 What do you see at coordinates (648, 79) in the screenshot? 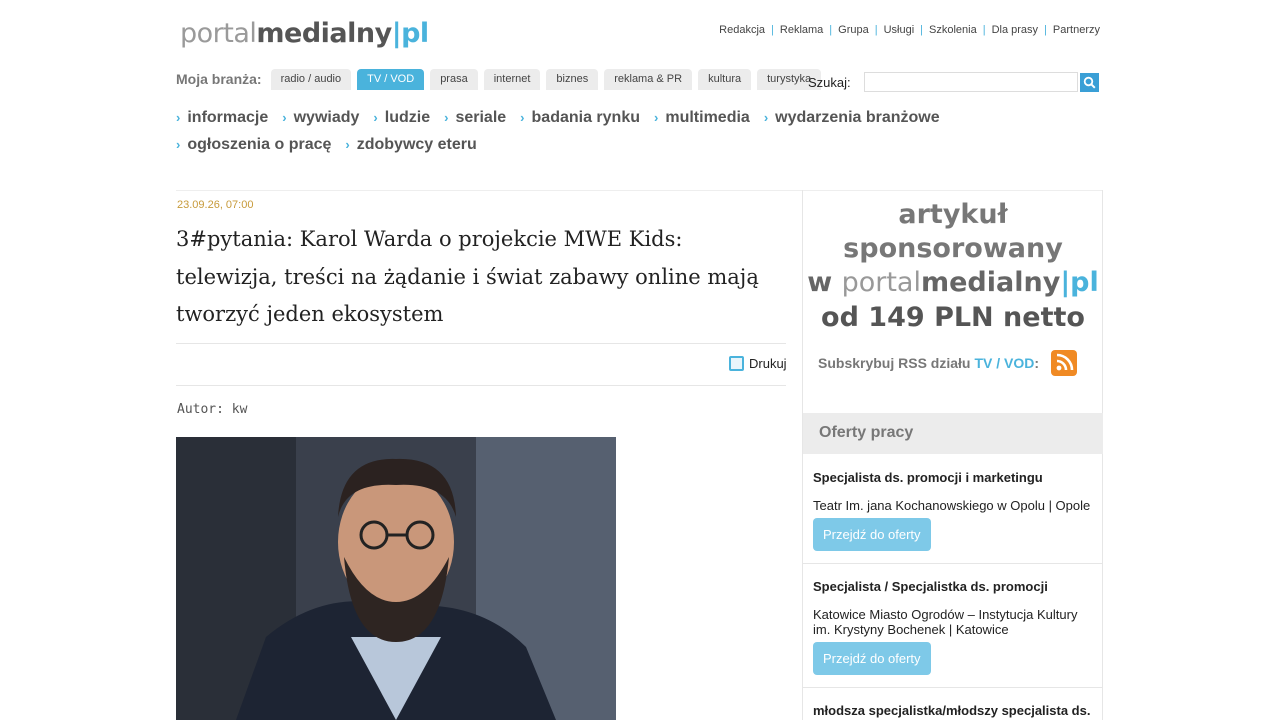
I see `tab-reklama-pr: reklama & PR` at bounding box center [648, 79].